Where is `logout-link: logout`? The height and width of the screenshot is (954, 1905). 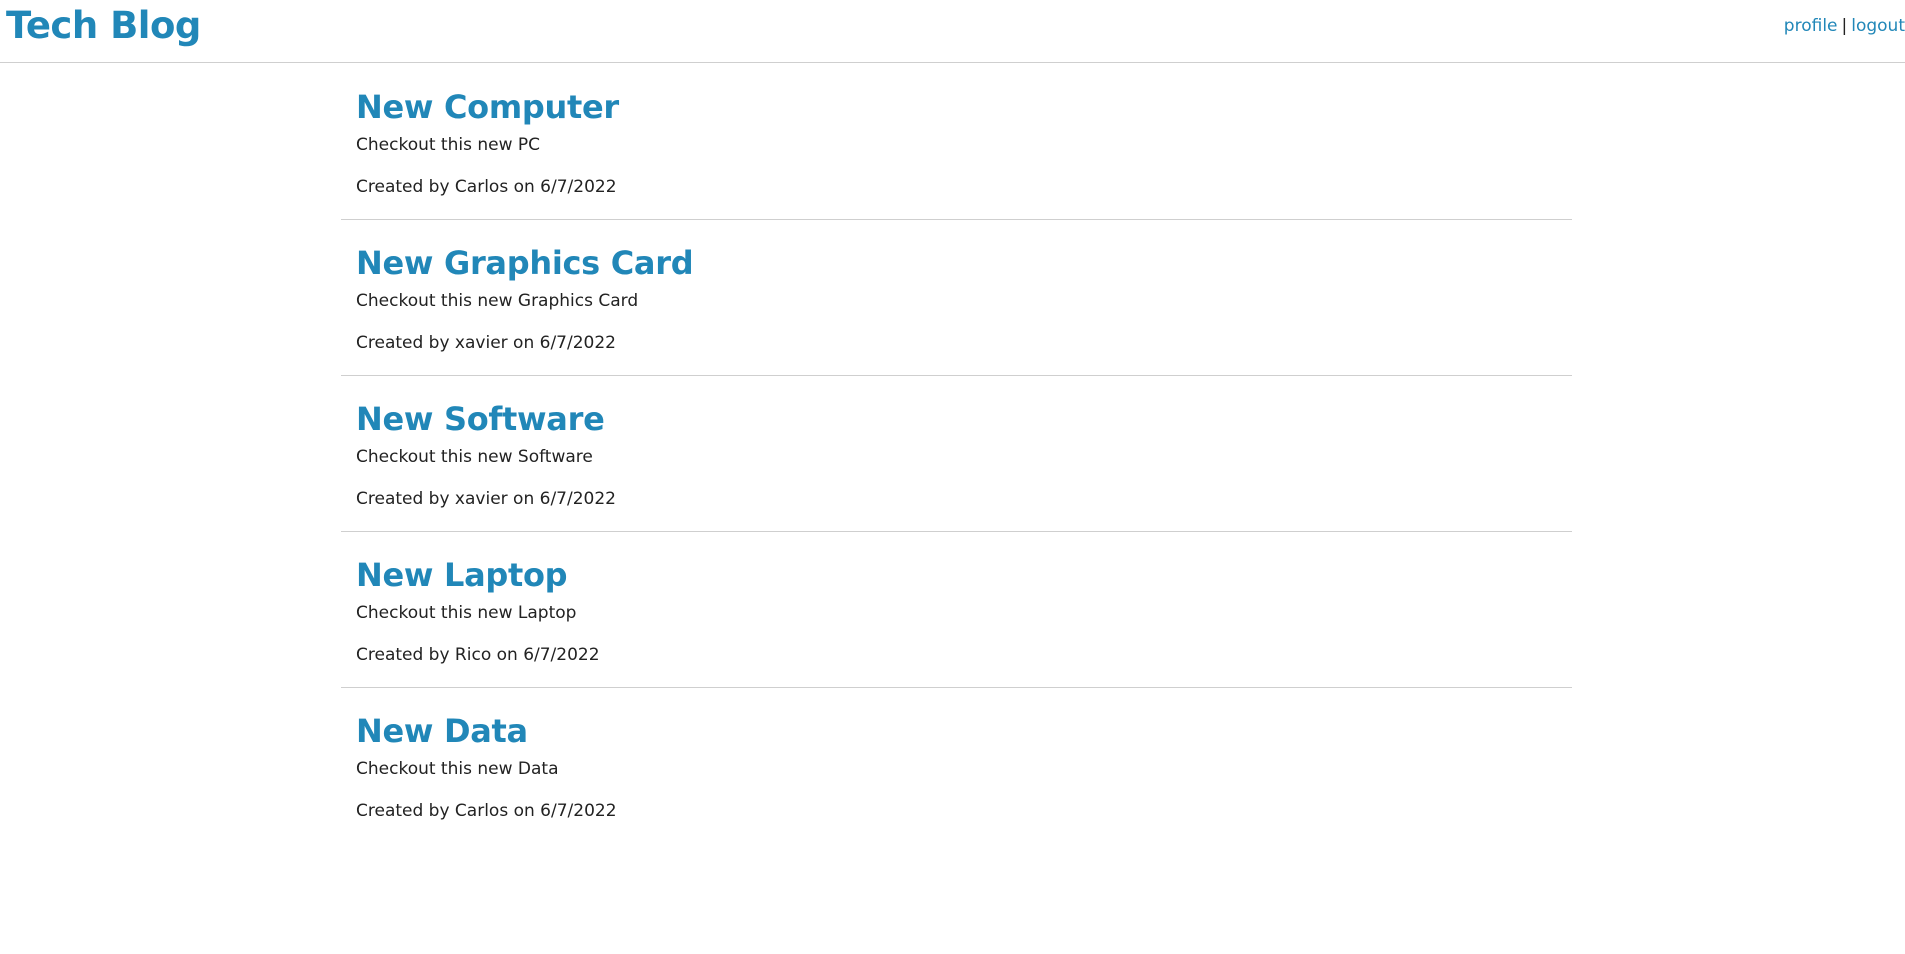 logout-link: logout is located at coordinates (1878, 26).